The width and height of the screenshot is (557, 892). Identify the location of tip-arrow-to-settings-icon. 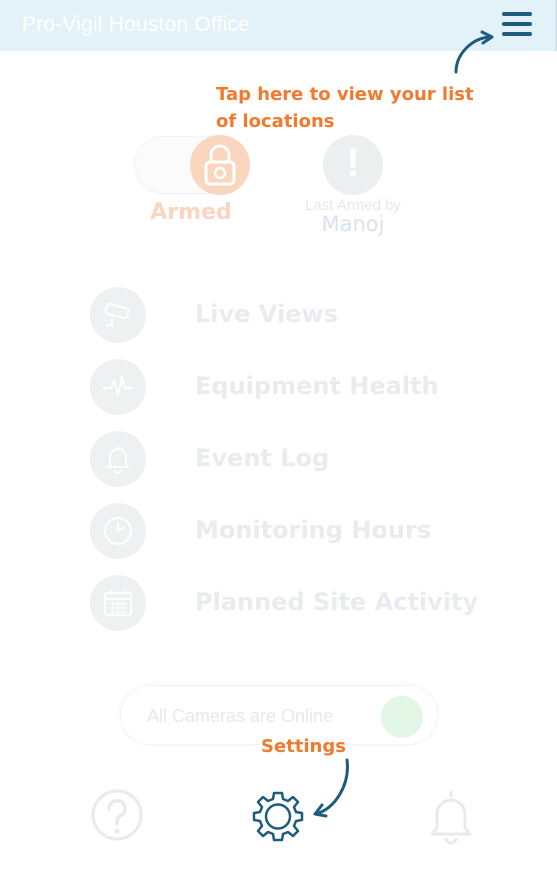
(331, 788).